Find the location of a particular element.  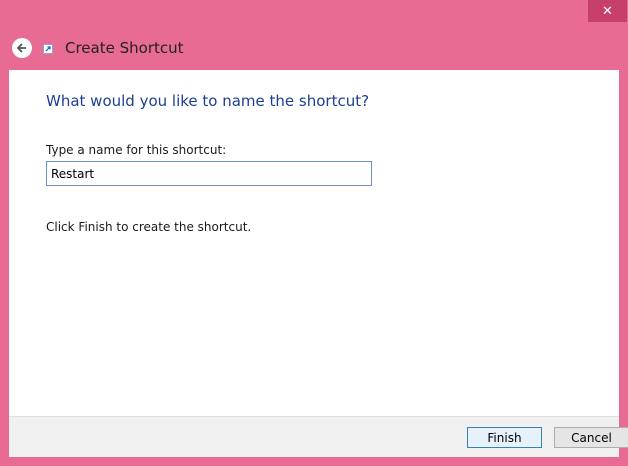

back-button is located at coordinates (22, 48).